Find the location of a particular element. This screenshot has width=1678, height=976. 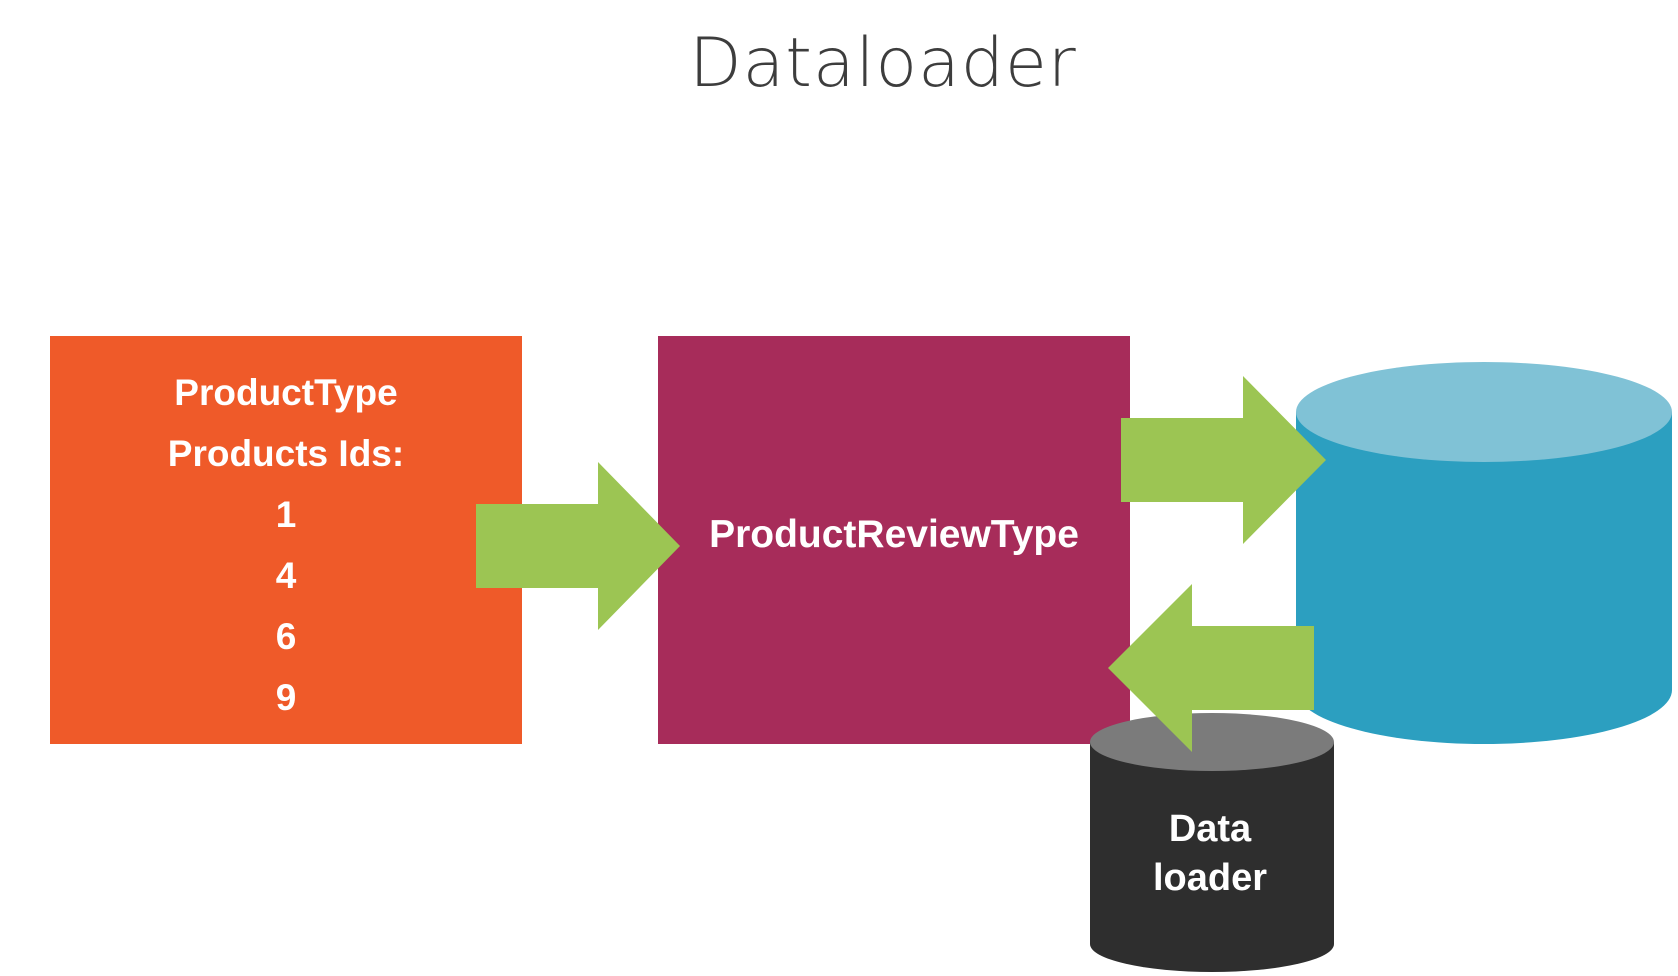

dataloader-label-line1: Data is located at coordinates (1210, 829).